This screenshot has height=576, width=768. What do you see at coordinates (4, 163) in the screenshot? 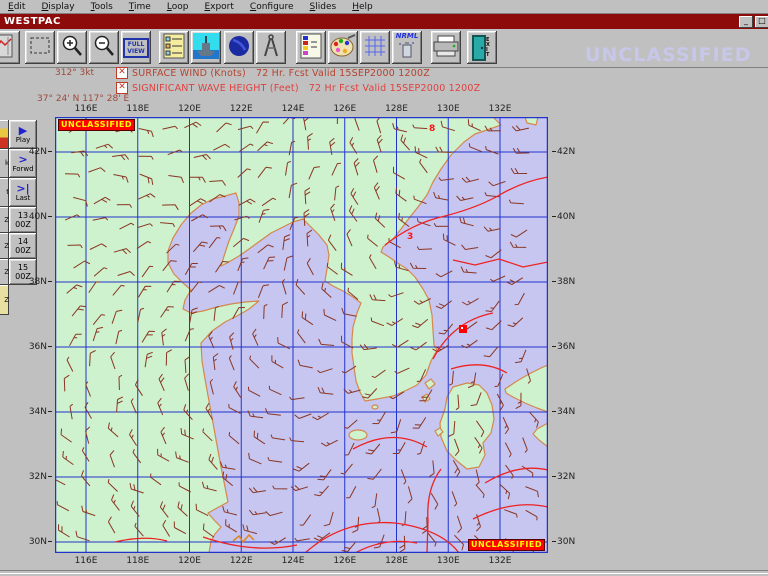
I see `clipped-button: k` at bounding box center [4, 163].